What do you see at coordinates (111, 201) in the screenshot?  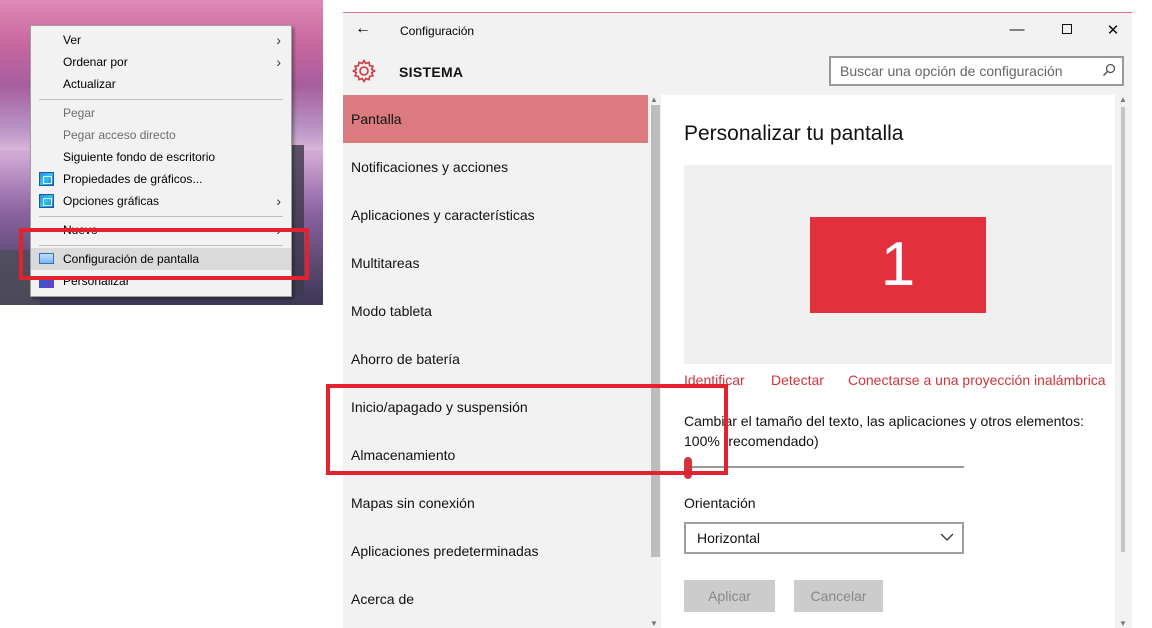 I see `ctx-item-label: Opciones gráficas` at bounding box center [111, 201].